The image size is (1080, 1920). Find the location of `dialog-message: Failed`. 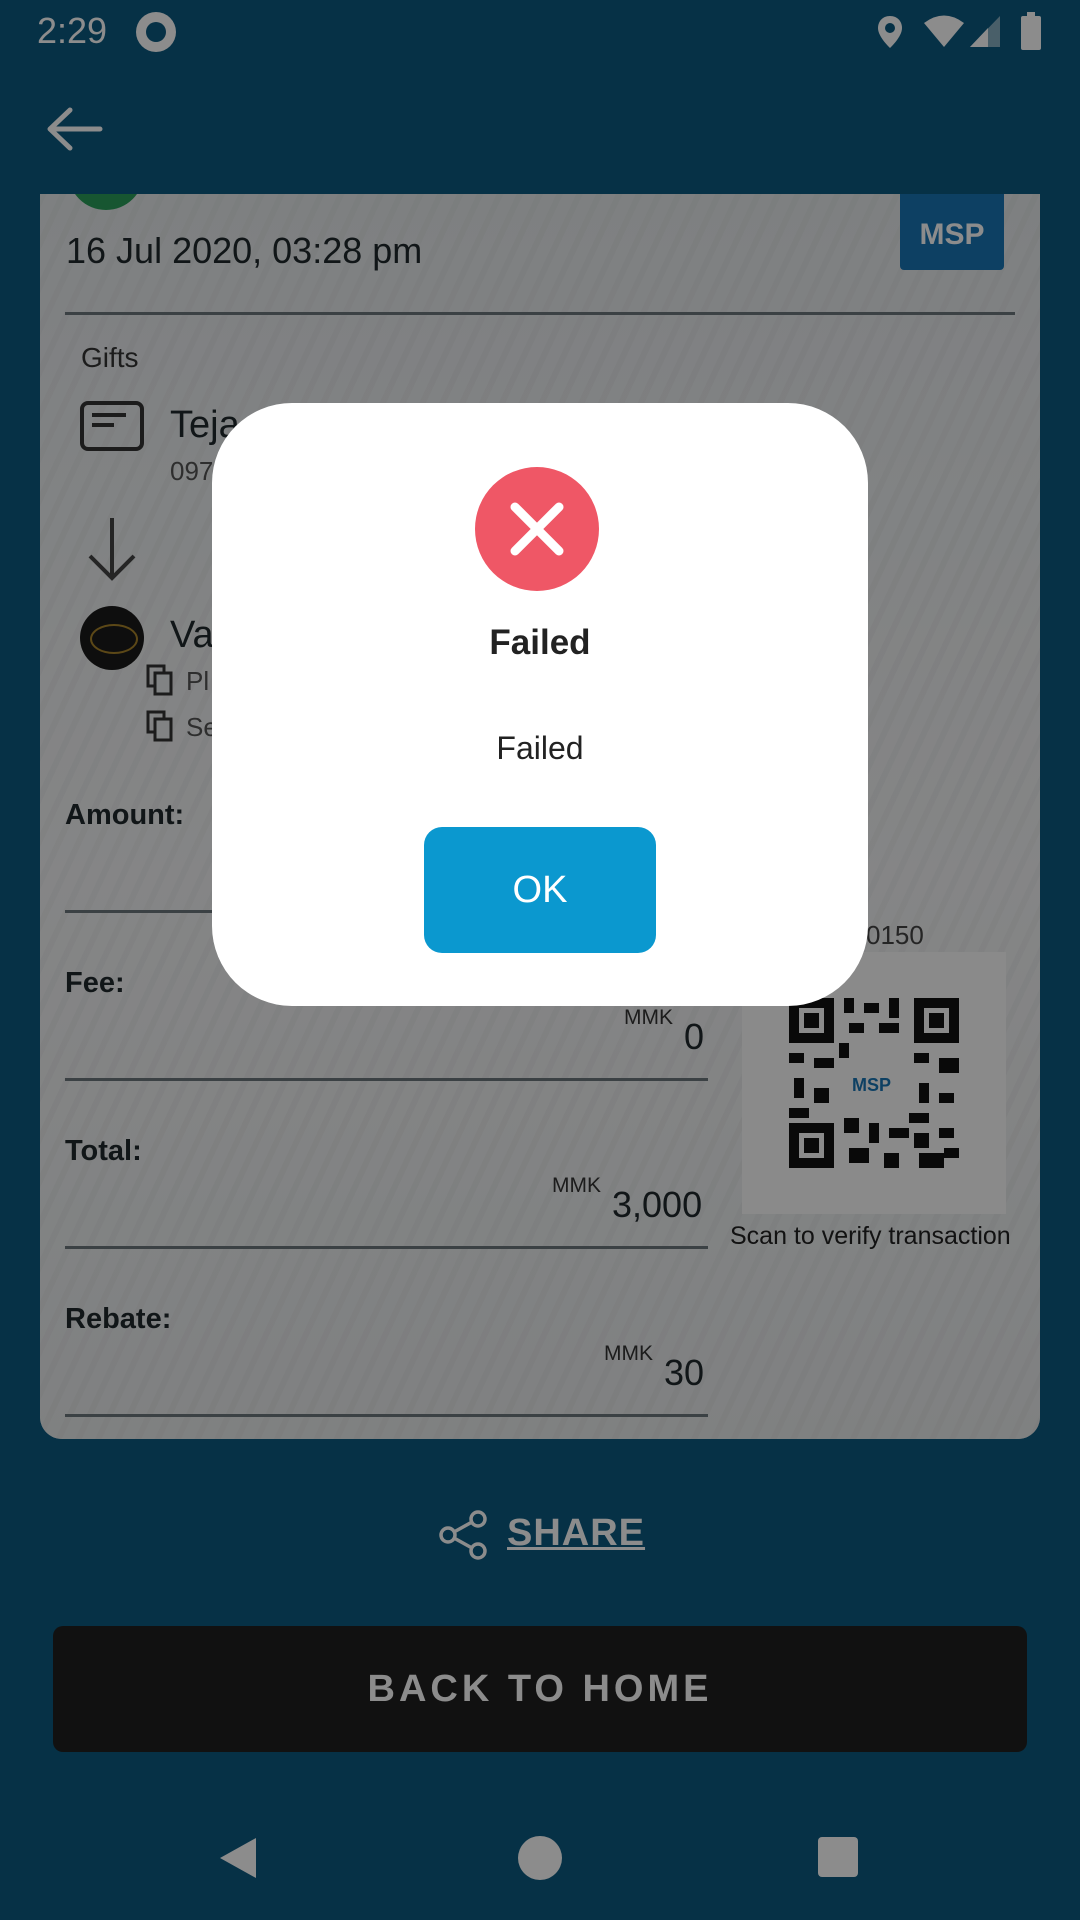

dialog-message: Failed is located at coordinates (540, 748).